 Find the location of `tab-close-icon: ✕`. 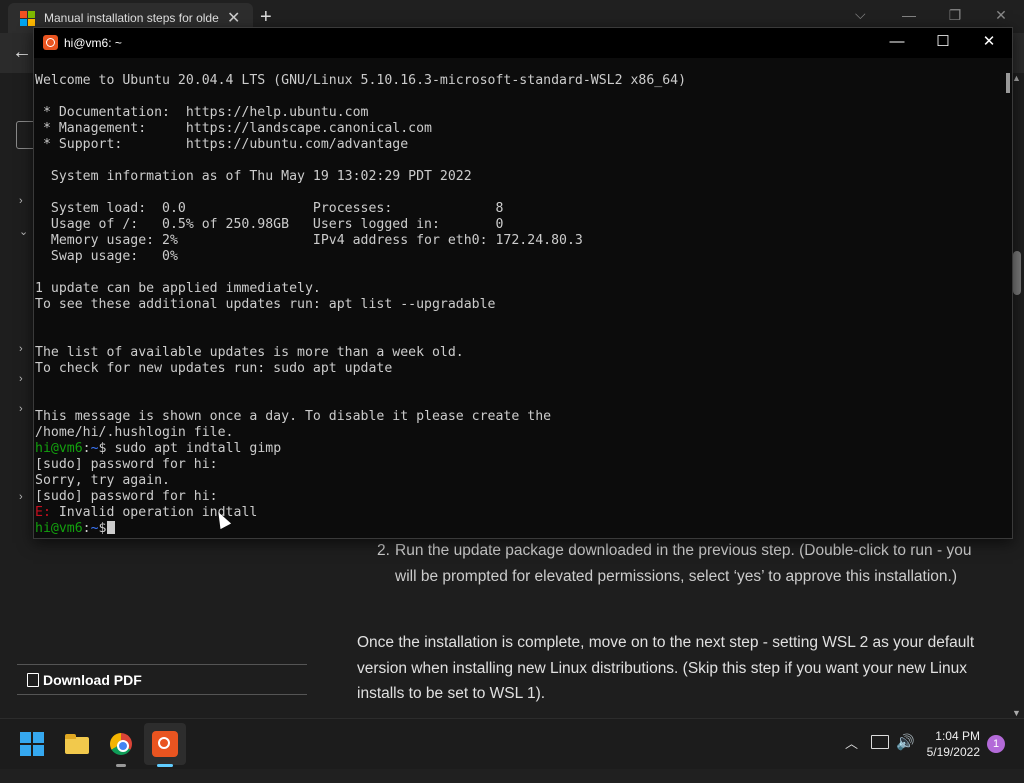

tab-close-icon: ✕ is located at coordinates (233, 18).